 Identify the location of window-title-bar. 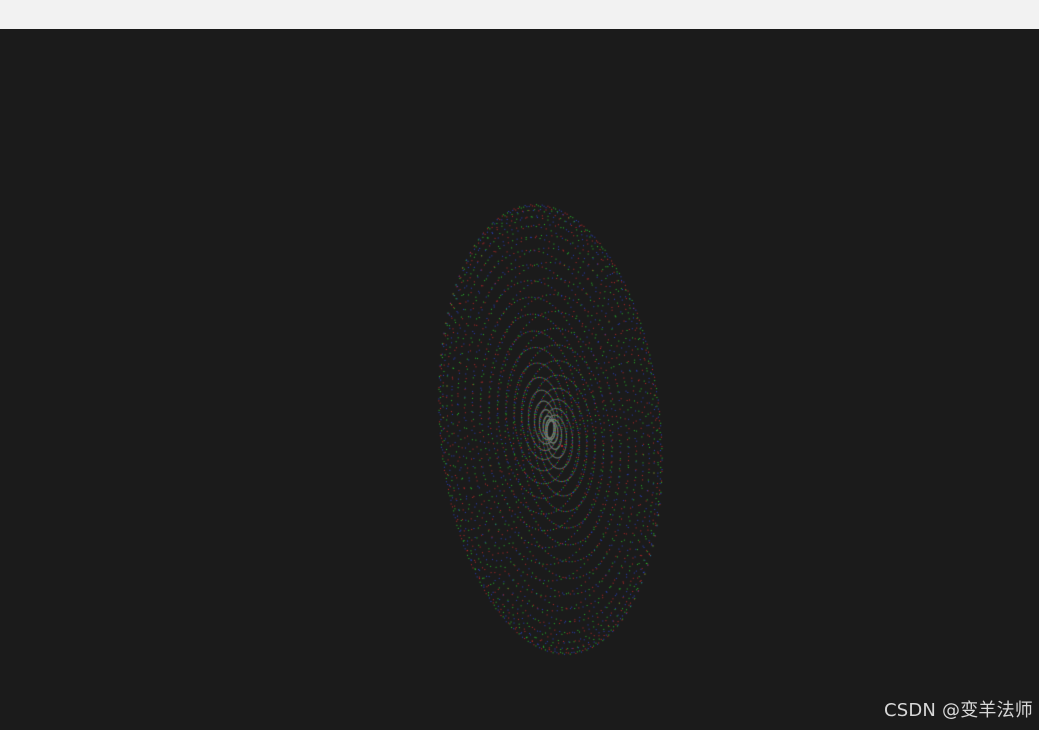
(519, 14).